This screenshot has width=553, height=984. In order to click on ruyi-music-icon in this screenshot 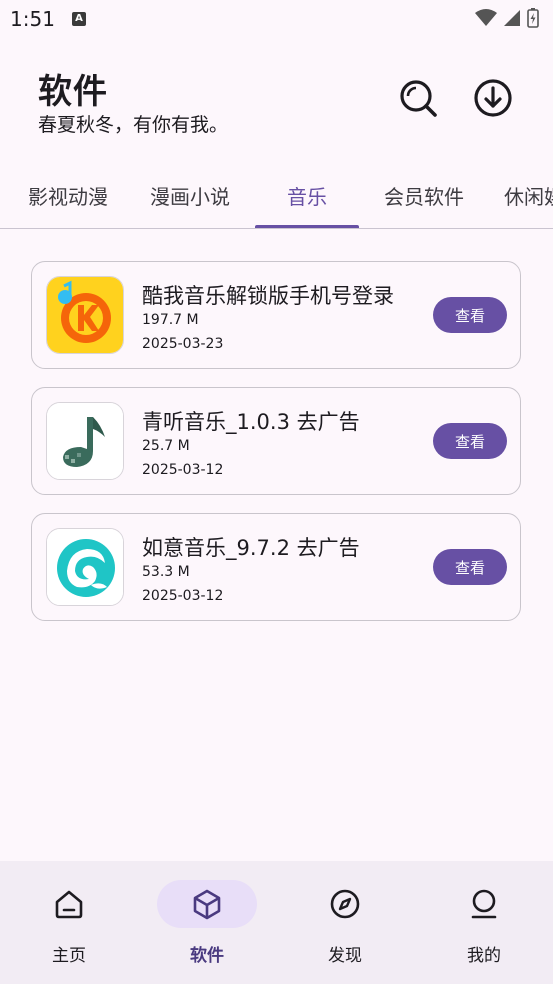, I will do `click(85, 567)`.